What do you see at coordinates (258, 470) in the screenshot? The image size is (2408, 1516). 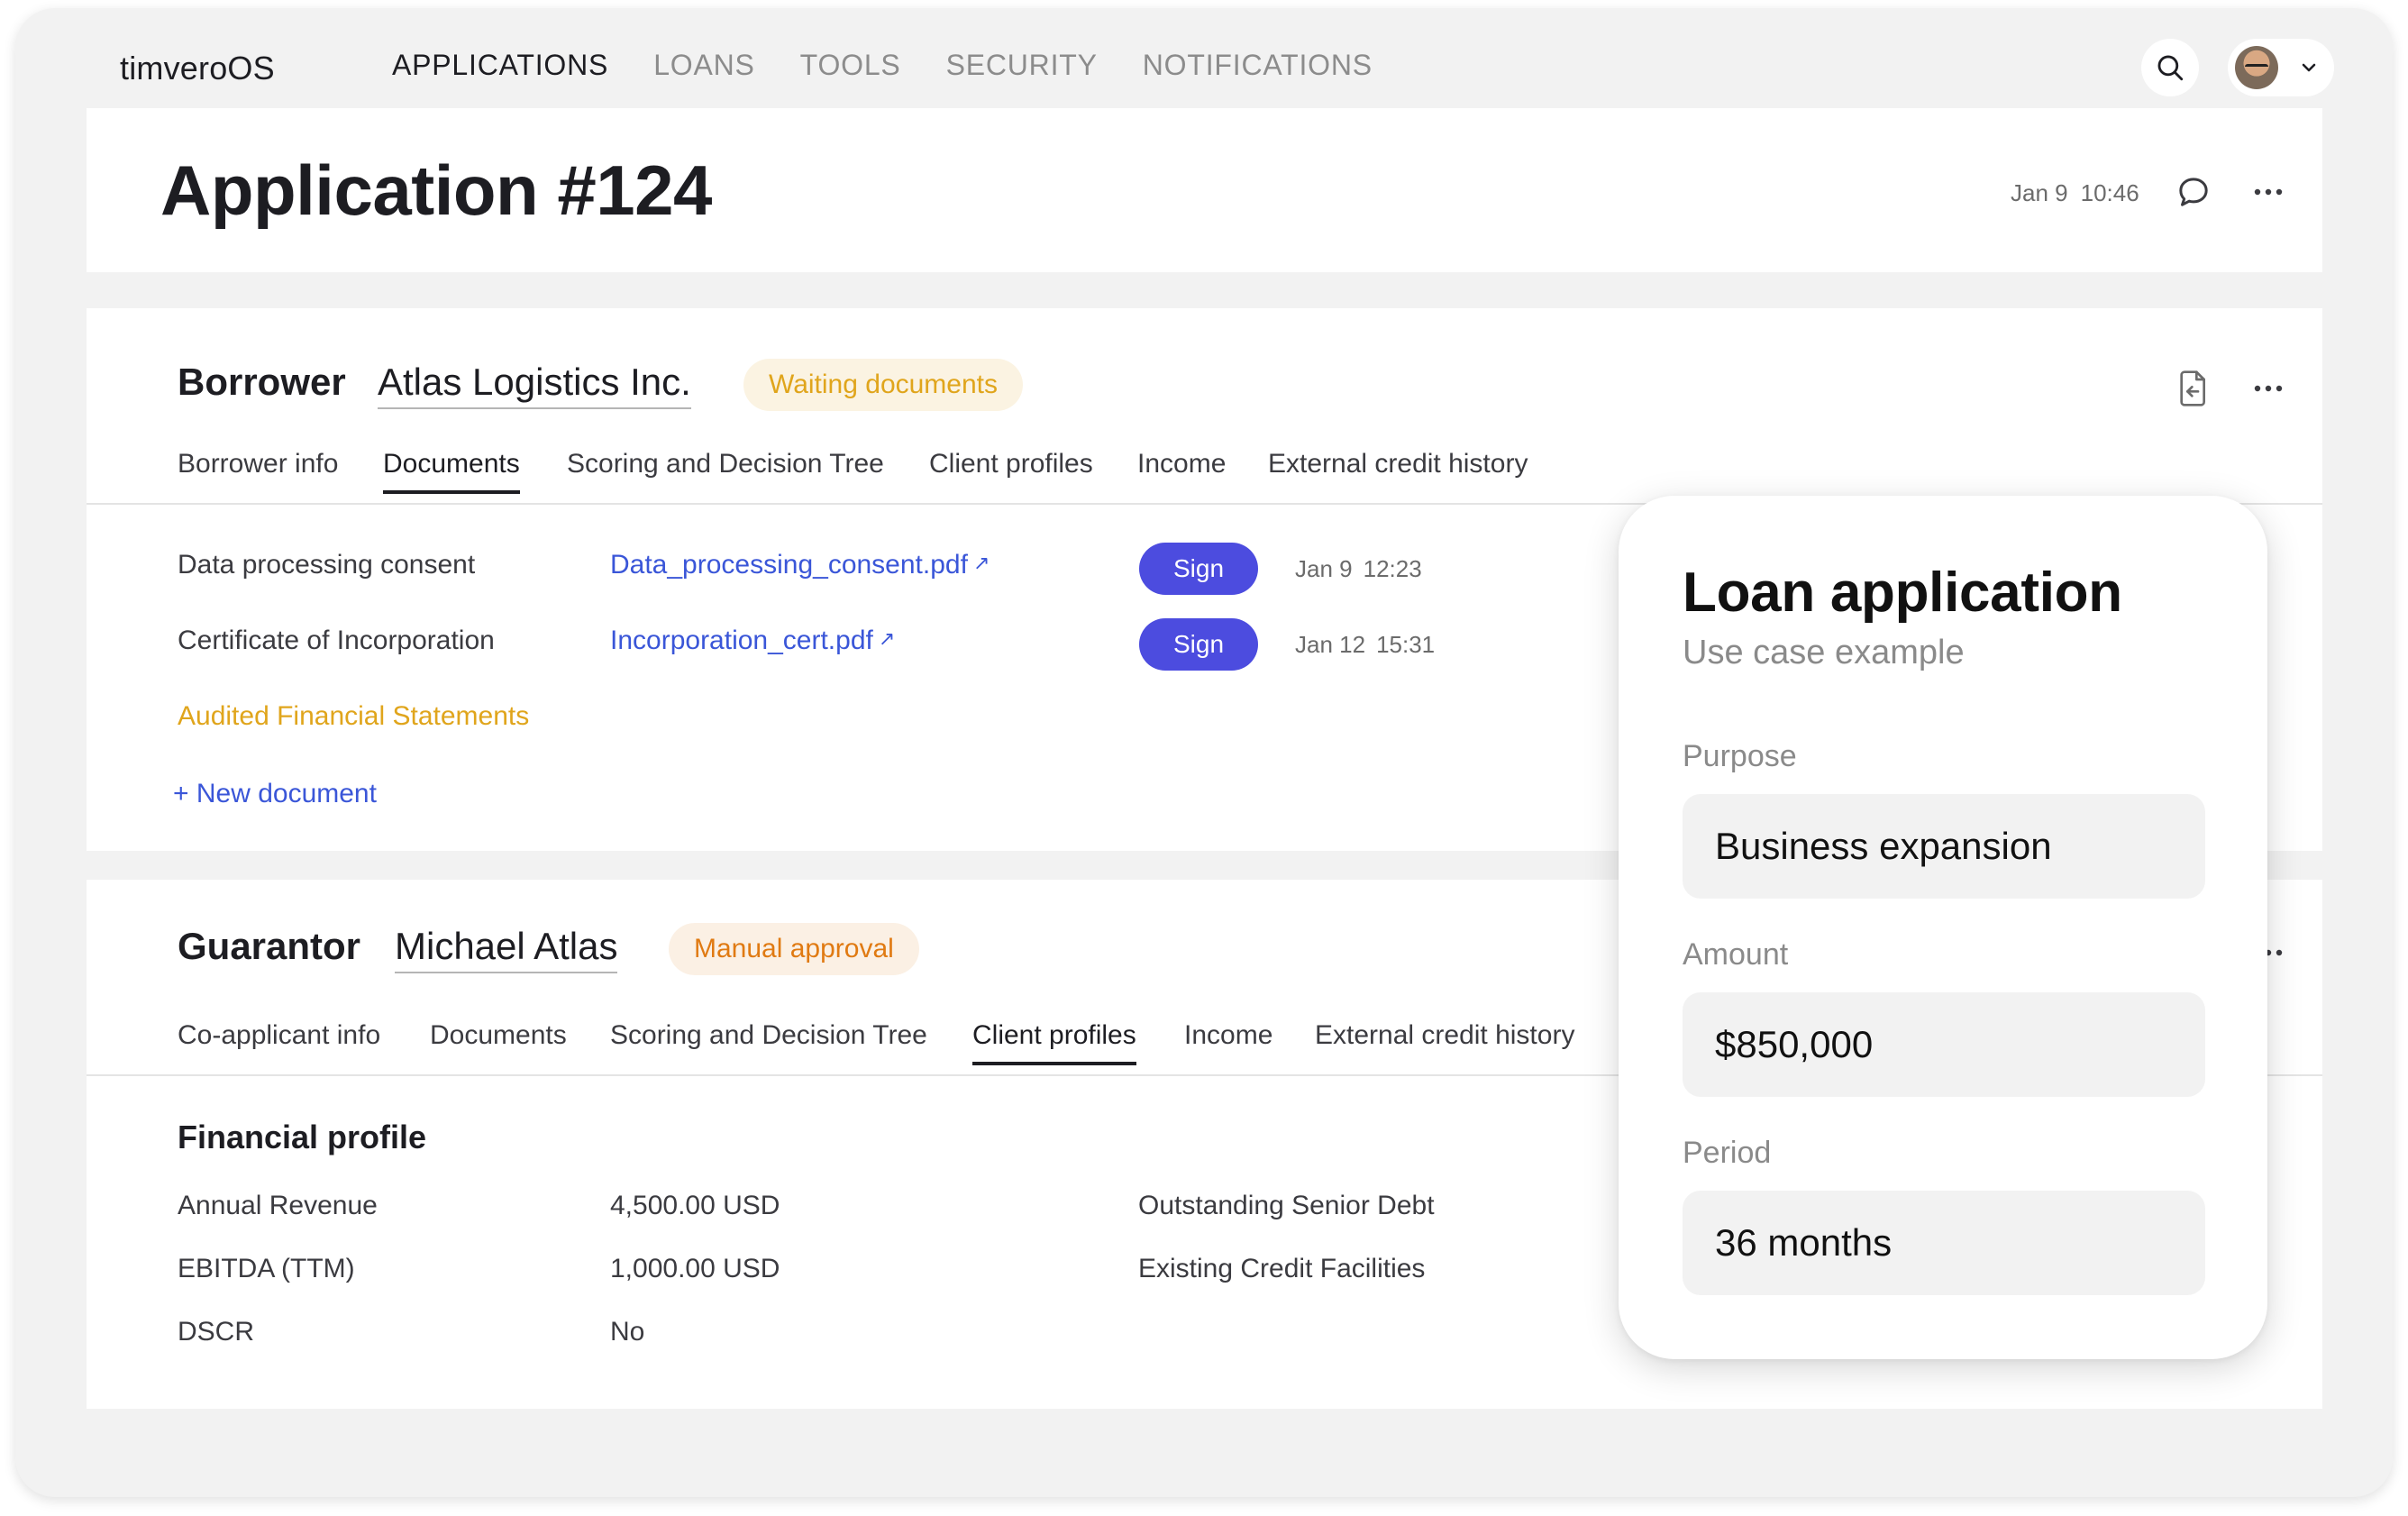 I see `tab-borrower-info: Borrower info` at bounding box center [258, 470].